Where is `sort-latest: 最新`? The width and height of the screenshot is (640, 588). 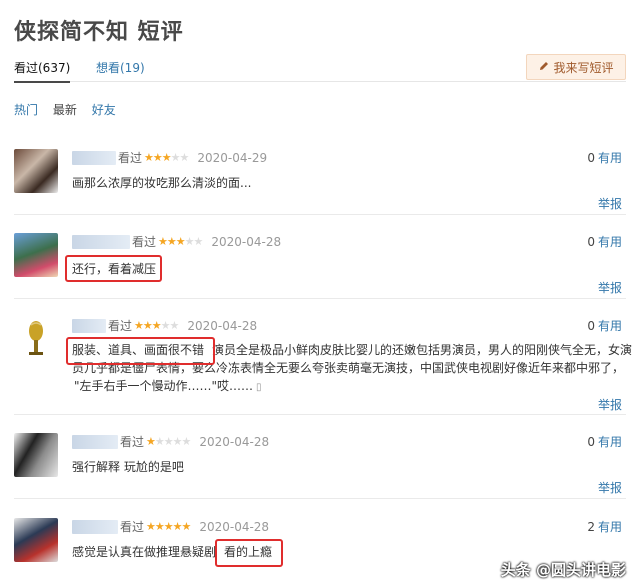 sort-latest: 最新 is located at coordinates (65, 110).